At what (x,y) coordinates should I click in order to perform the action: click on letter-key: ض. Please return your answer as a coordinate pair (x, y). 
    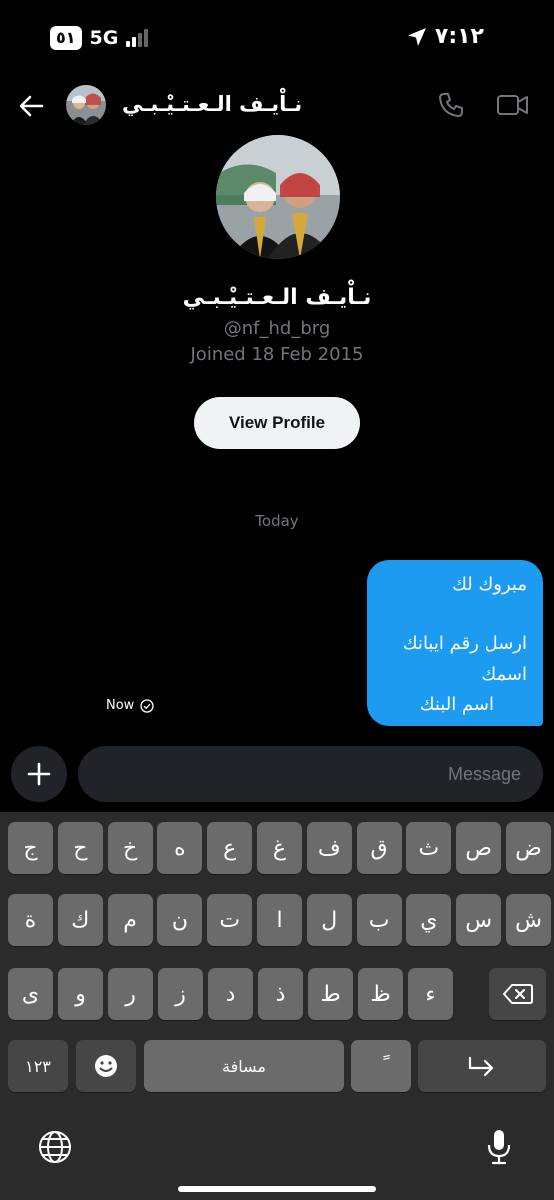
    Looking at the image, I should click on (528, 848).